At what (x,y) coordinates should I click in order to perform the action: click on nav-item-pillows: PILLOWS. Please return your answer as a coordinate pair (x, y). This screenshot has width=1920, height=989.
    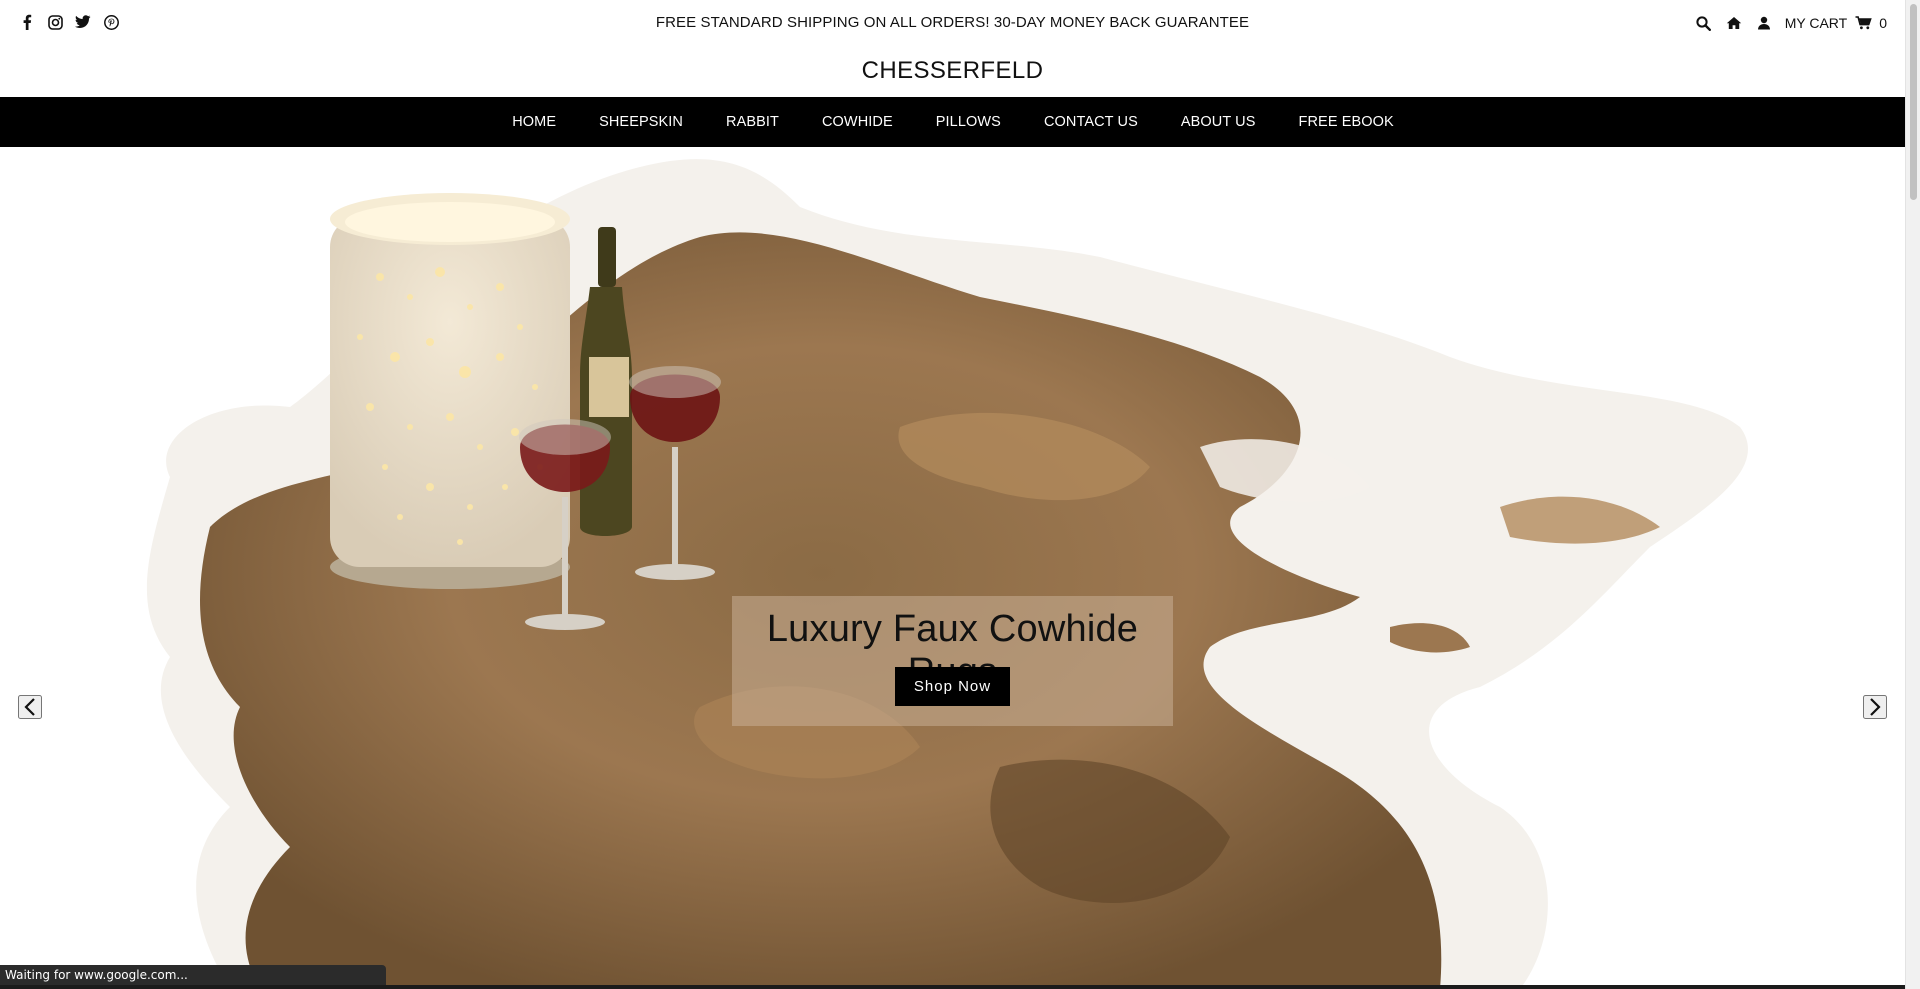
    Looking at the image, I should click on (968, 122).